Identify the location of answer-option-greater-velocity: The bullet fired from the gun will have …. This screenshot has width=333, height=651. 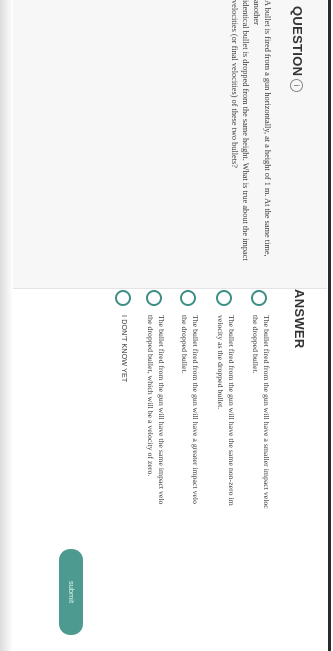
(186, 470).